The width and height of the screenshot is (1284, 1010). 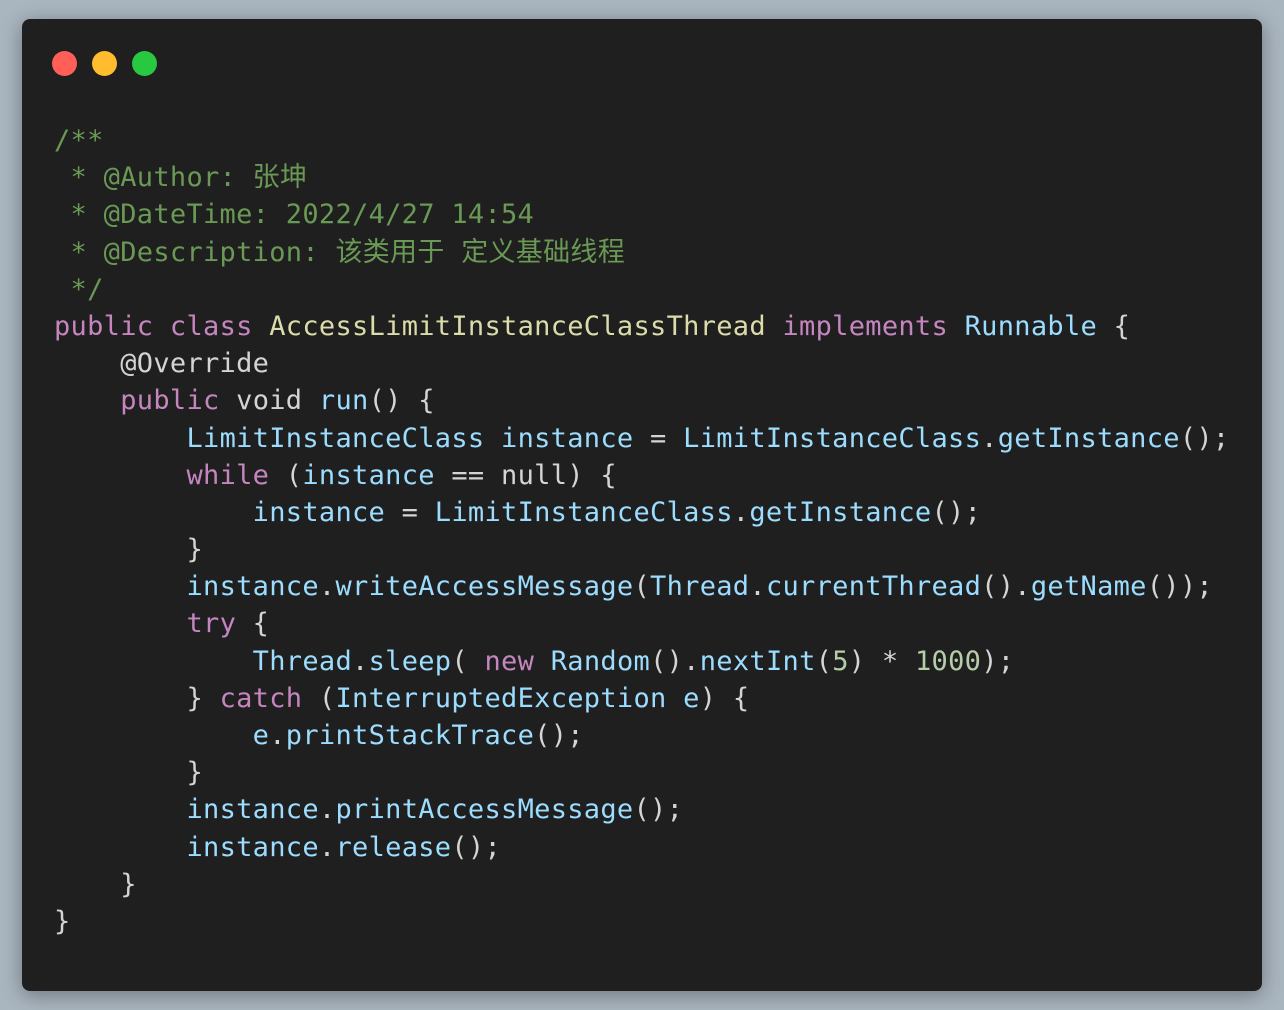 What do you see at coordinates (641, 847) in the screenshot?
I see `code-line: instance.release();` at bounding box center [641, 847].